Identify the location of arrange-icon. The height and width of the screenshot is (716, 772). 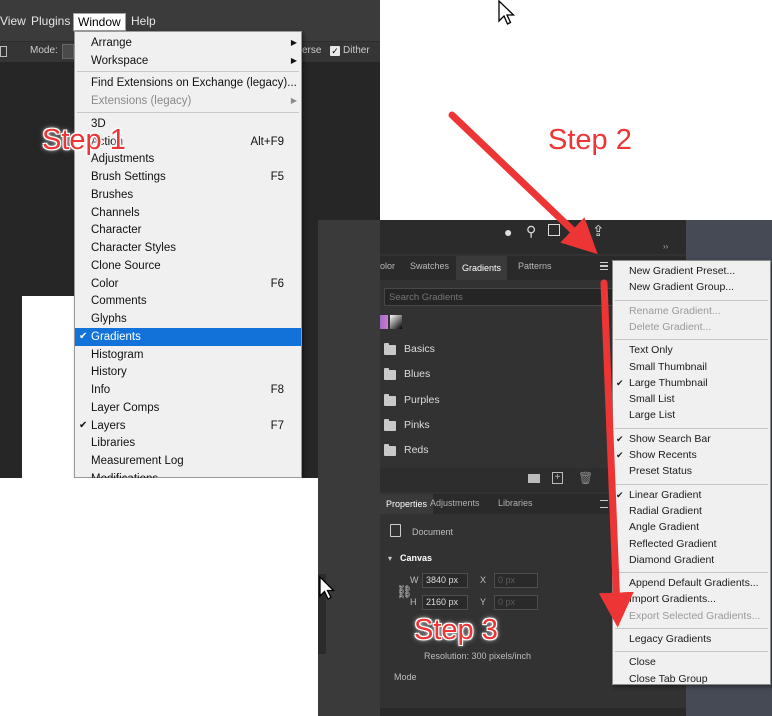
(554, 230).